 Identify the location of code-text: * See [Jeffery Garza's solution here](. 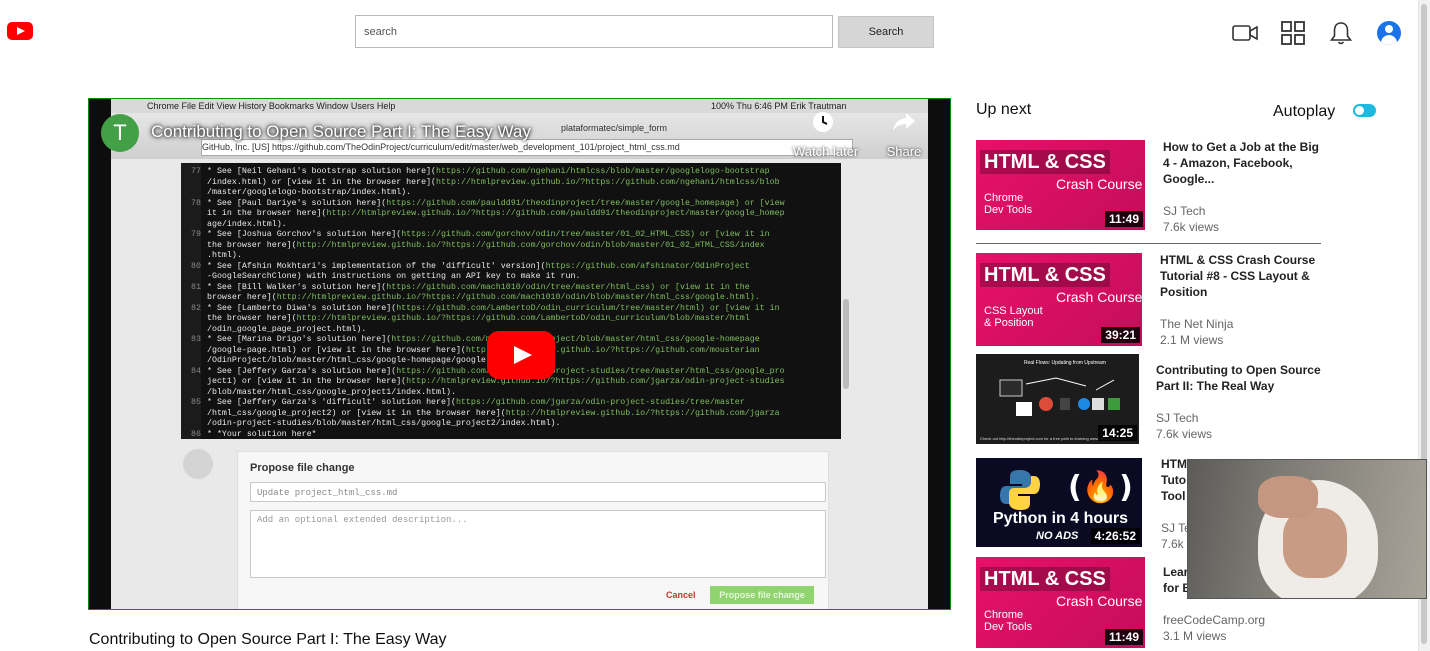
(302, 371).